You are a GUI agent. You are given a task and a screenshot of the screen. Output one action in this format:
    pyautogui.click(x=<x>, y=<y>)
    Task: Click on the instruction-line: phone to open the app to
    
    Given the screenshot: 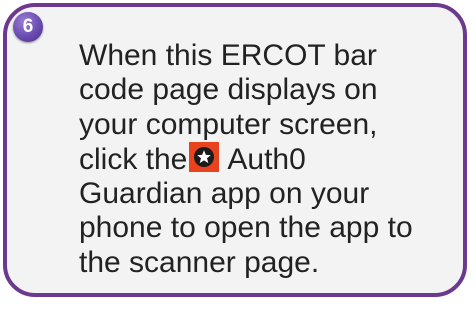 What is the action you would take?
    pyautogui.click(x=246, y=228)
    